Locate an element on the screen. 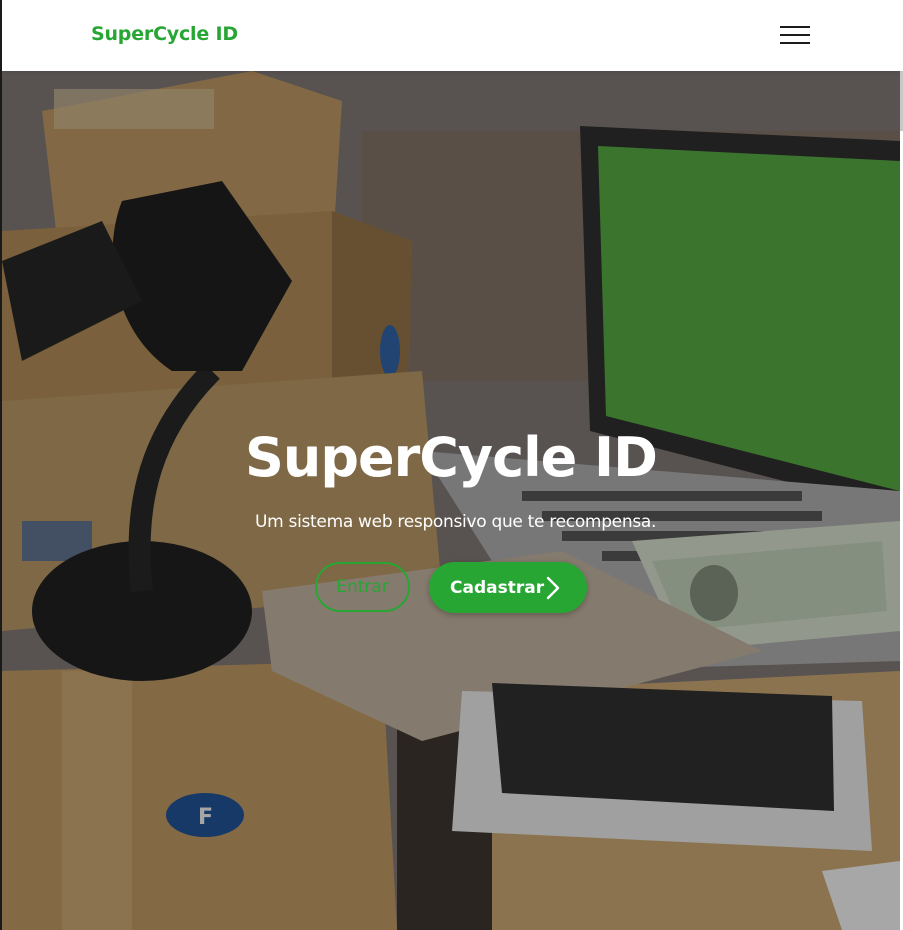 This screenshot has width=903, height=930. hamburger-menu-icon is located at coordinates (795, 35).